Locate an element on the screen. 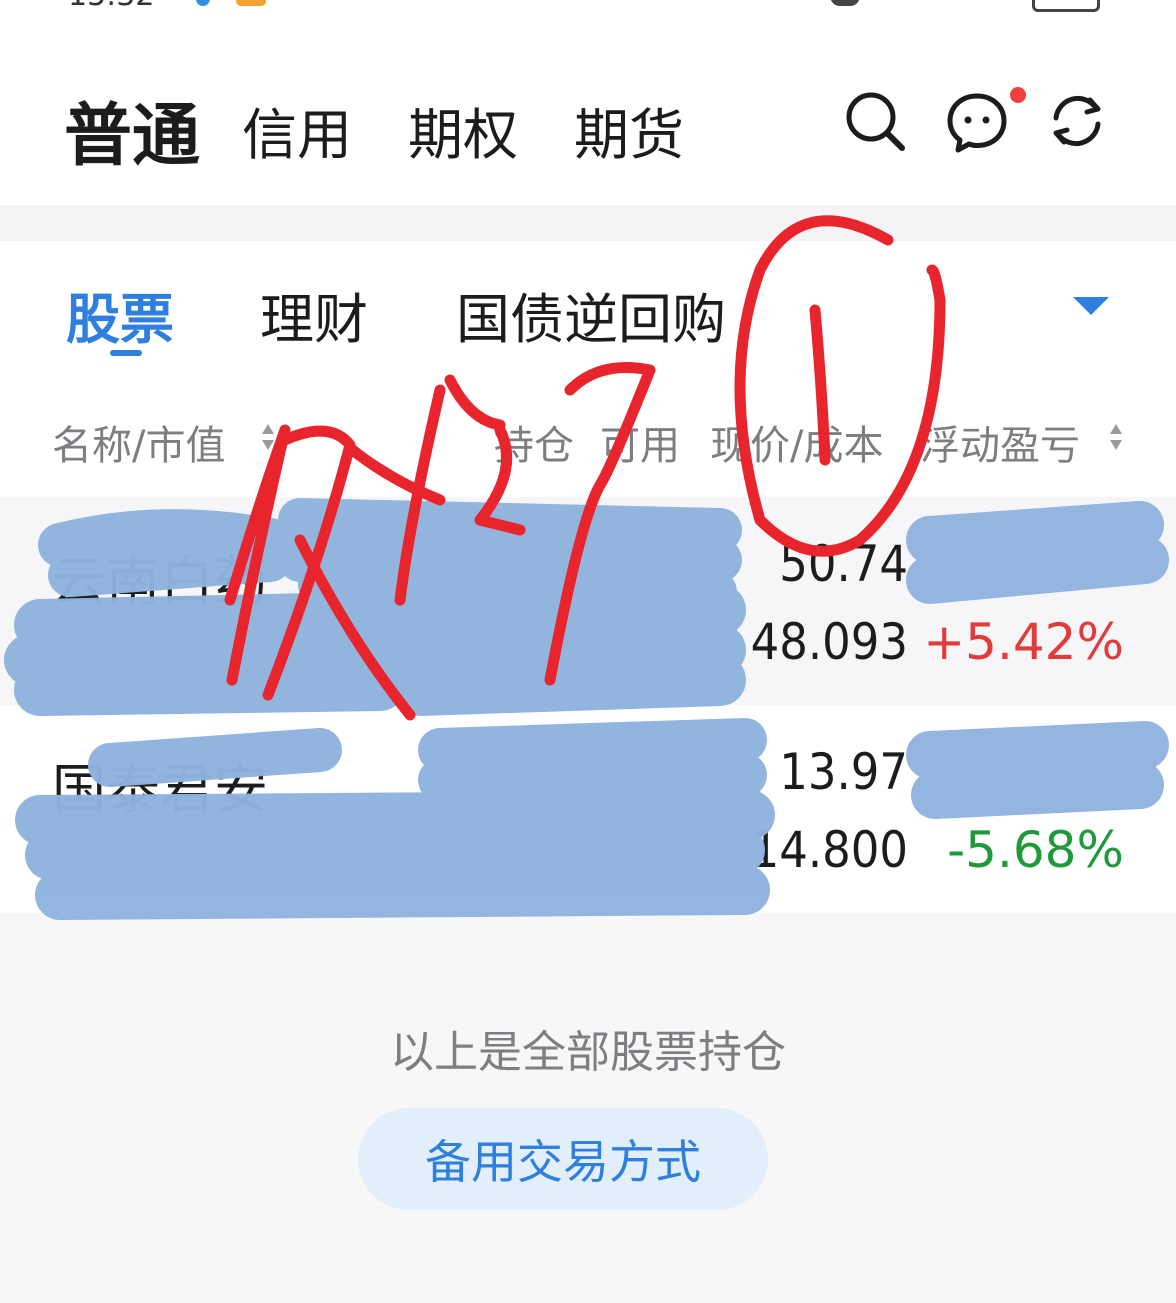 The image size is (1176, 1303). all-holdings-note: 以上是全部股票持仓 is located at coordinates (588, 1052).